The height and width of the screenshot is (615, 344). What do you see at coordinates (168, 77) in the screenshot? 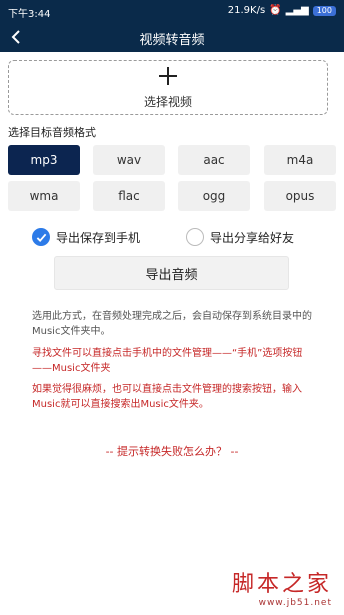
I see `plus-icon` at bounding box center [168, 77].